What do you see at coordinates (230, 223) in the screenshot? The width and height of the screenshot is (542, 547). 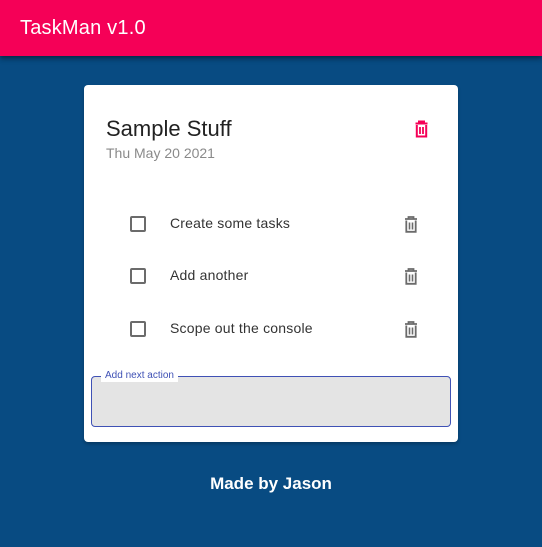 I see `task-label: Create some tasks` at bounding box center [230, 223].